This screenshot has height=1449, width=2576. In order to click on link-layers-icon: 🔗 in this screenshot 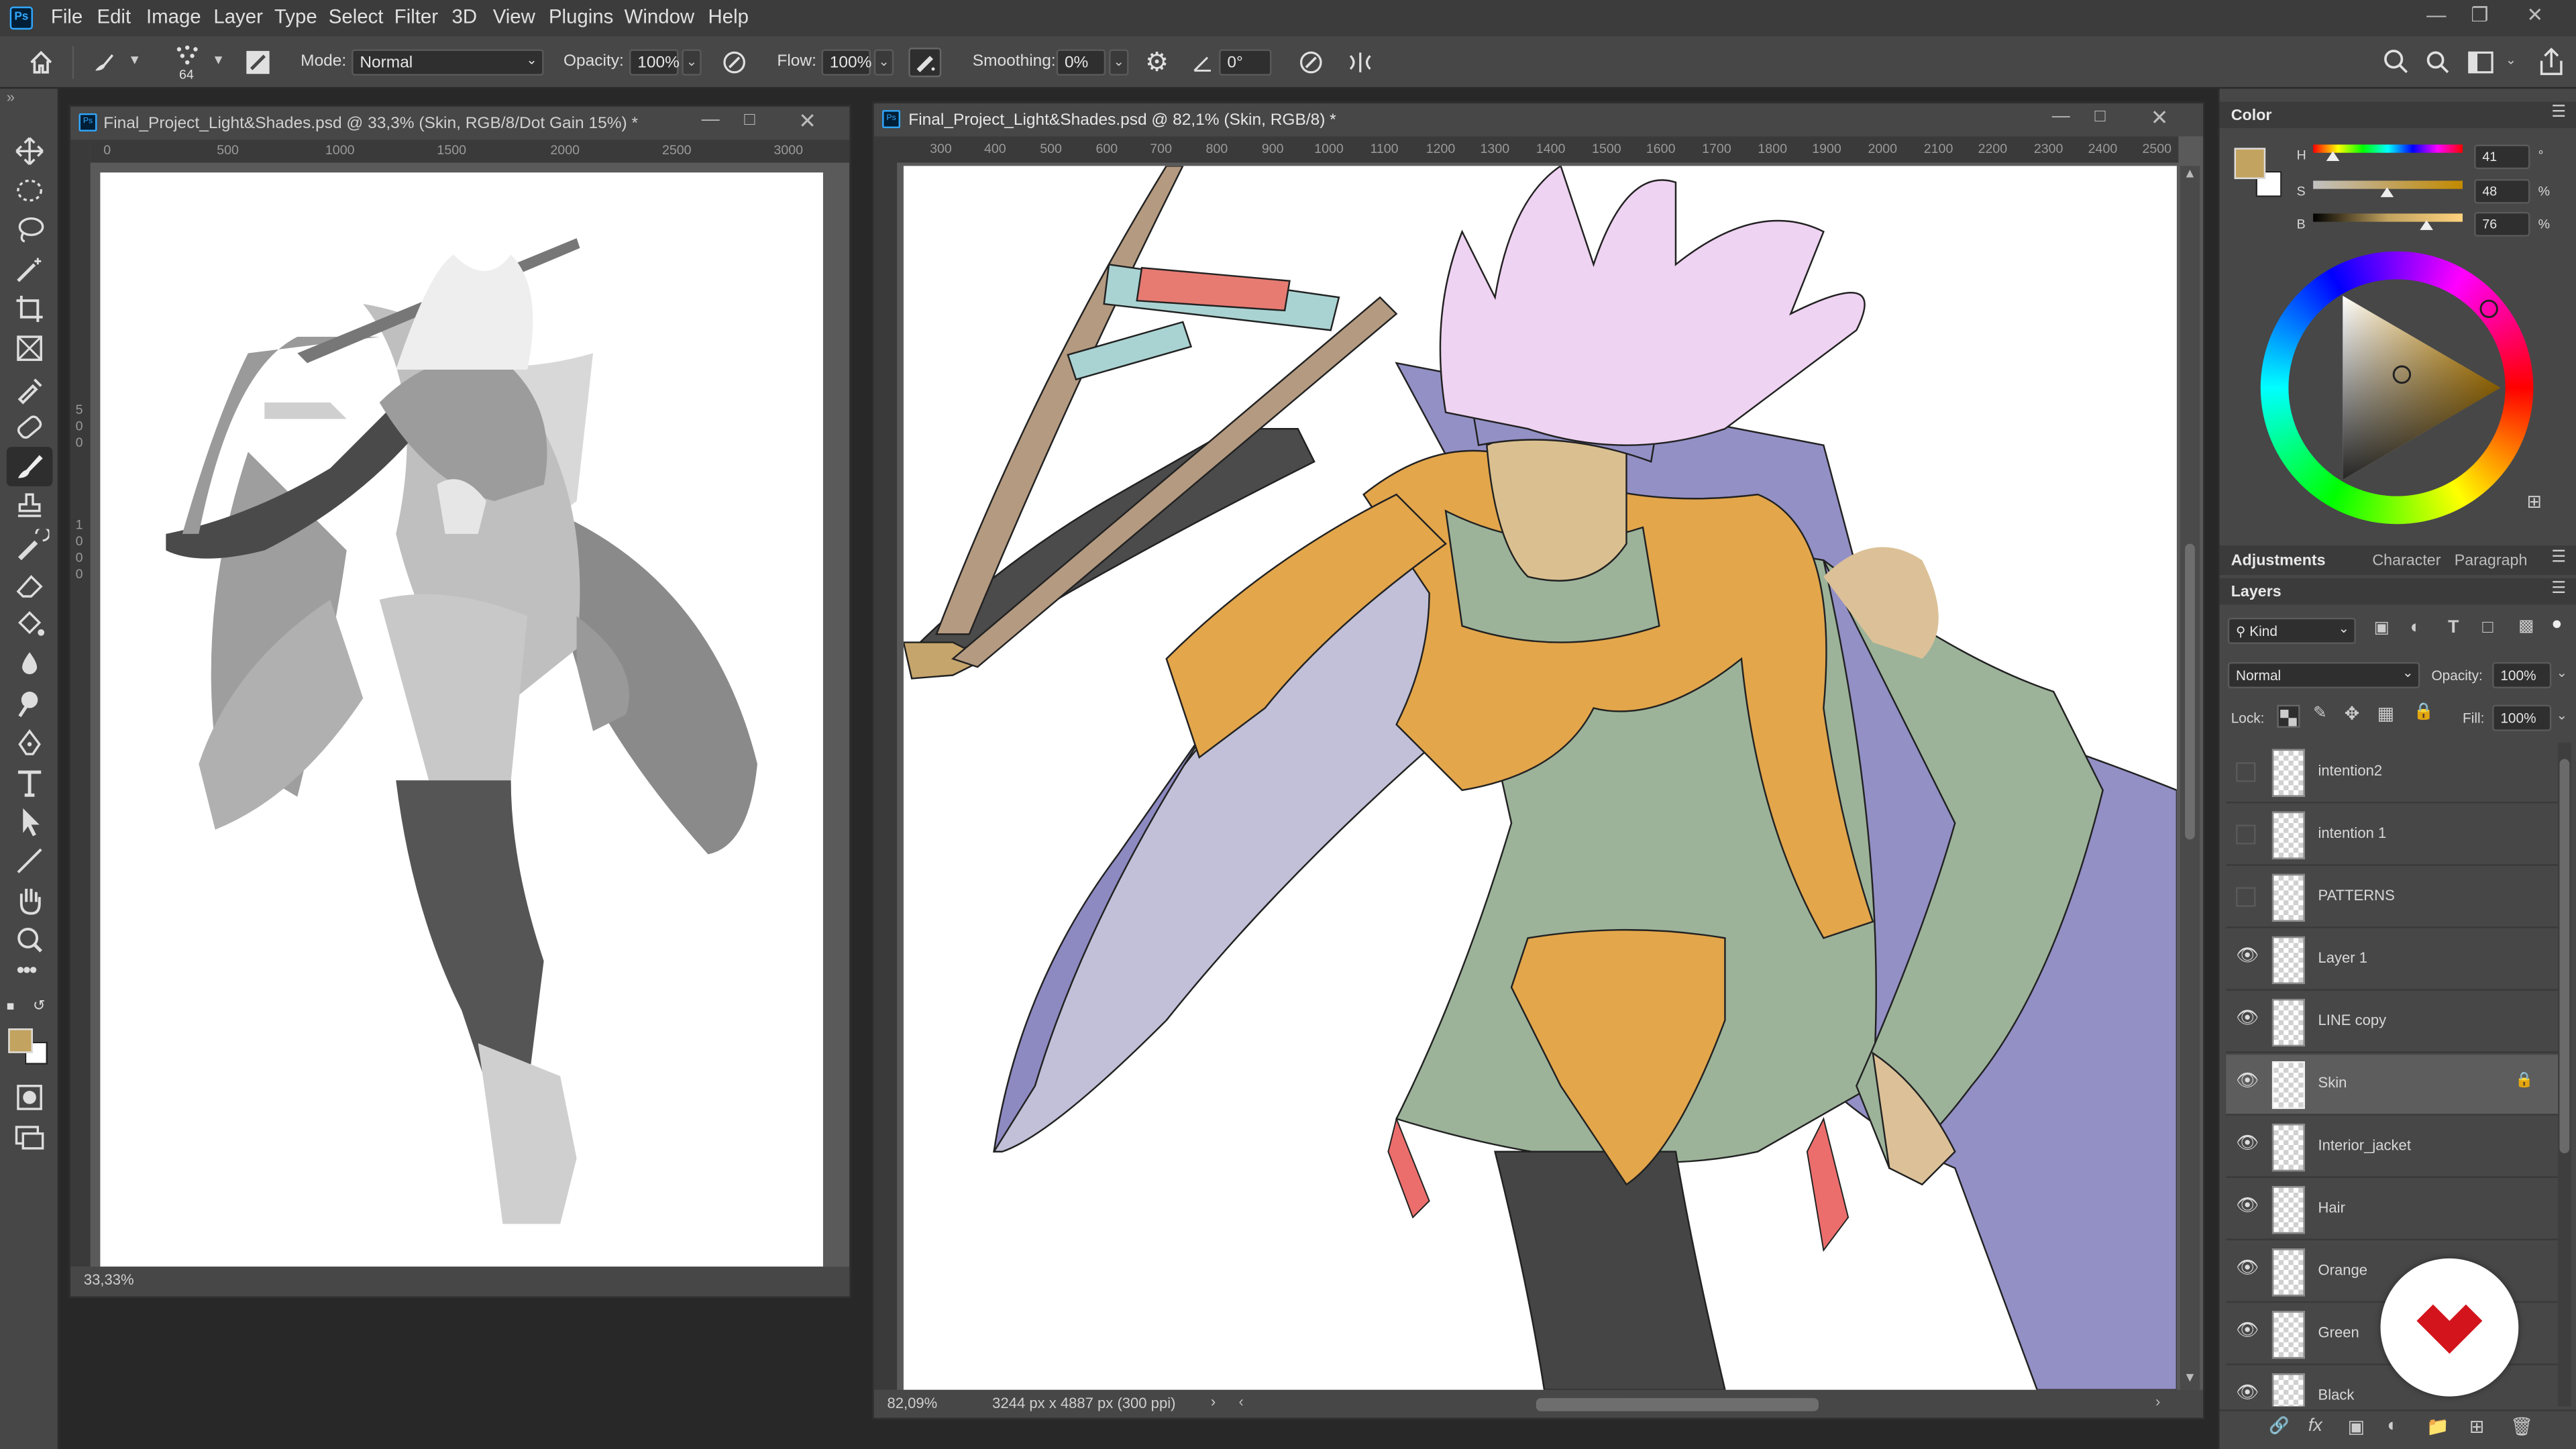, I will do `click(2279, 1426)`.